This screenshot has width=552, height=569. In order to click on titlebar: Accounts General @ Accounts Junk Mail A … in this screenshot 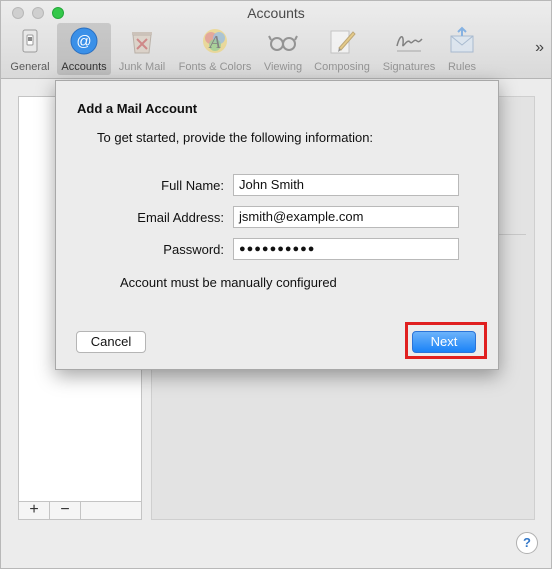, I will do `click(276, 40)`.